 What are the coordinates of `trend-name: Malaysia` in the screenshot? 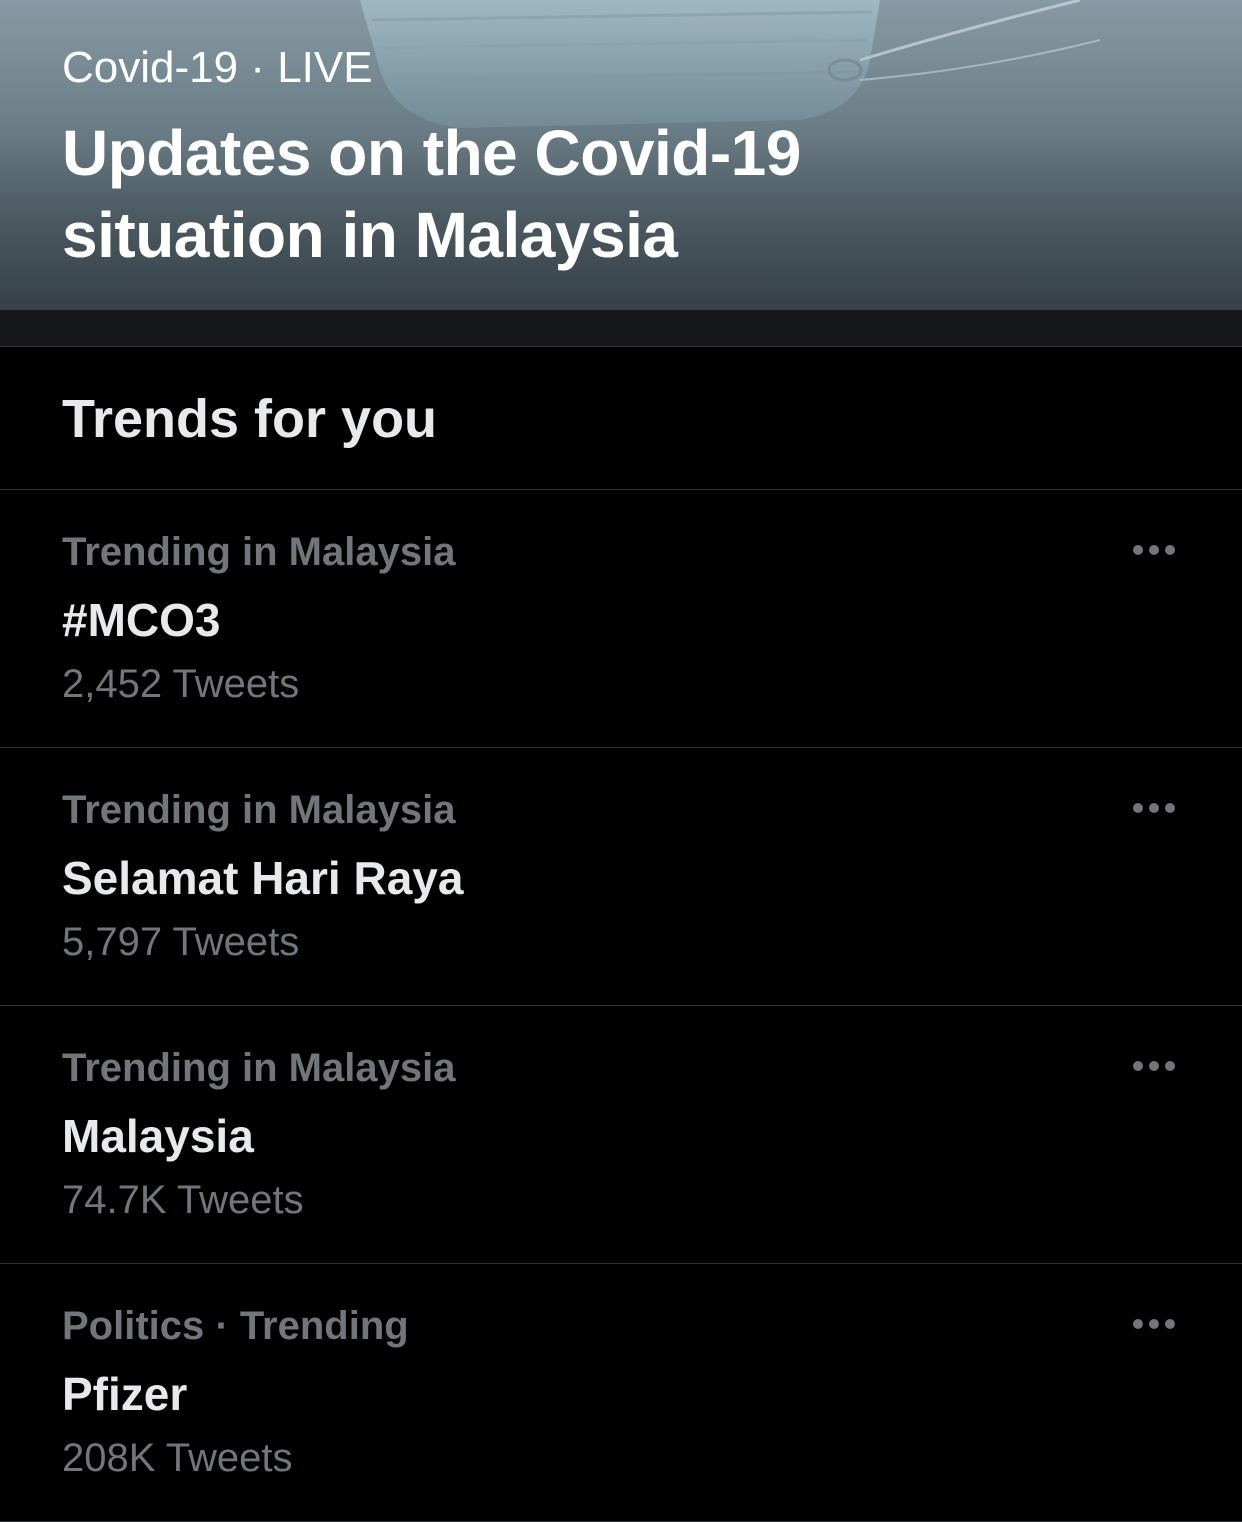 It's located at (158, 1136).